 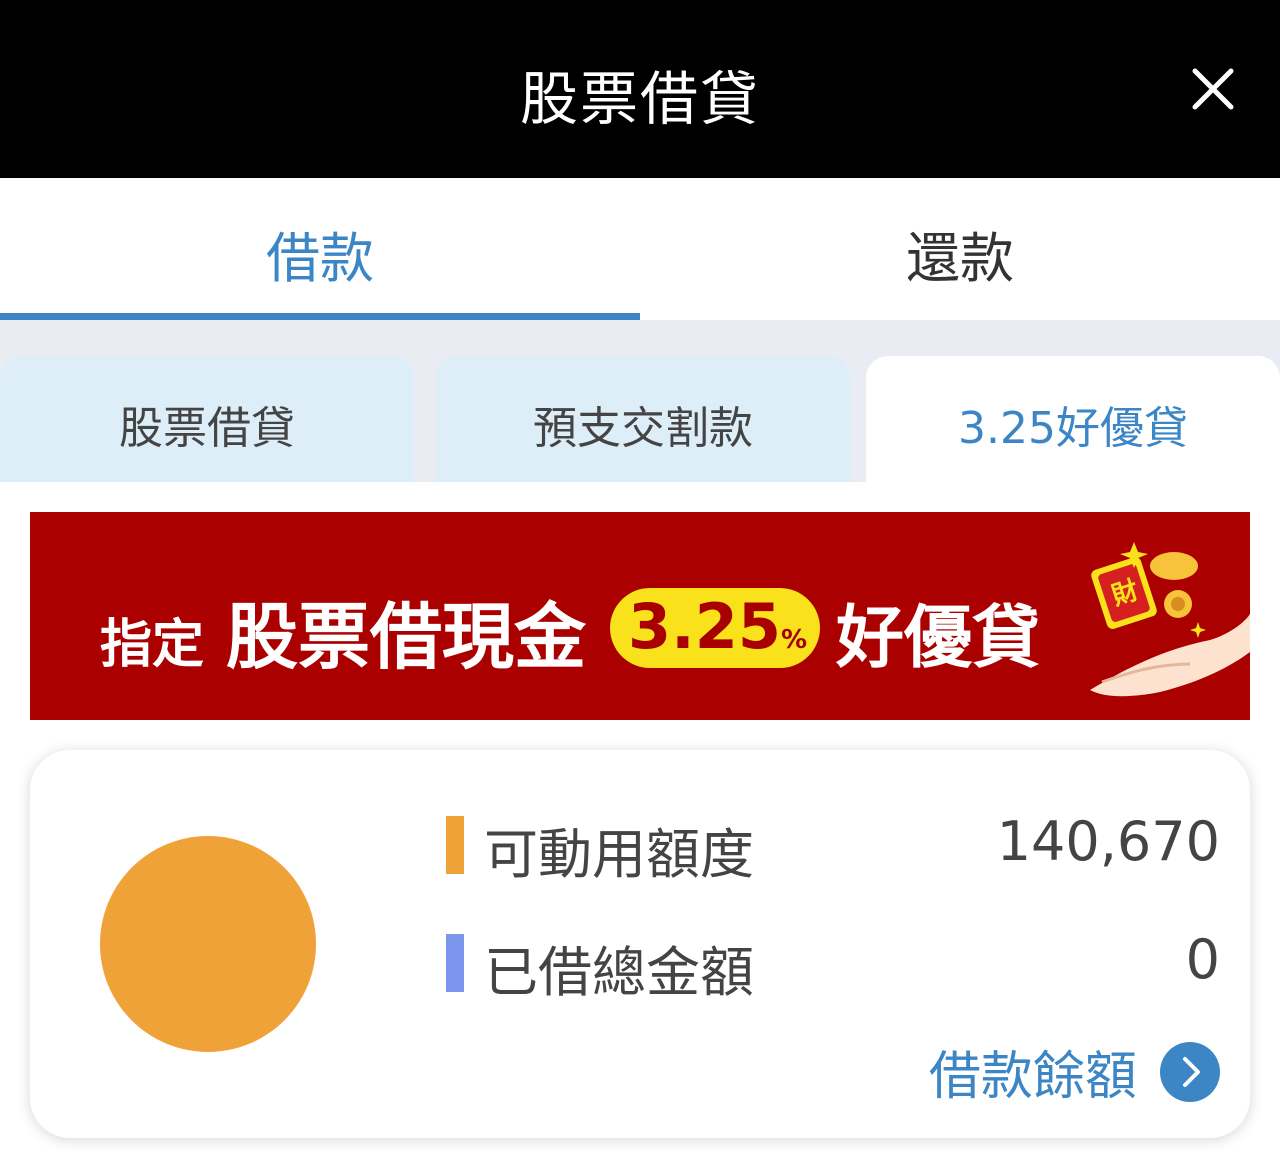 I want to click on banner-rate-unit: %, so click(x=794, y=640).